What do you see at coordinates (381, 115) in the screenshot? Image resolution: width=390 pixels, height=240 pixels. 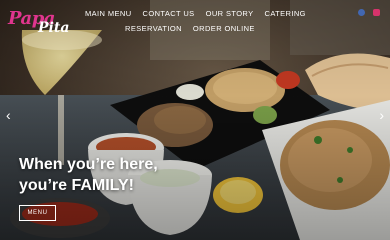 I see `next-slide-arrow-icon: ›` at bounding box center [381, 115].